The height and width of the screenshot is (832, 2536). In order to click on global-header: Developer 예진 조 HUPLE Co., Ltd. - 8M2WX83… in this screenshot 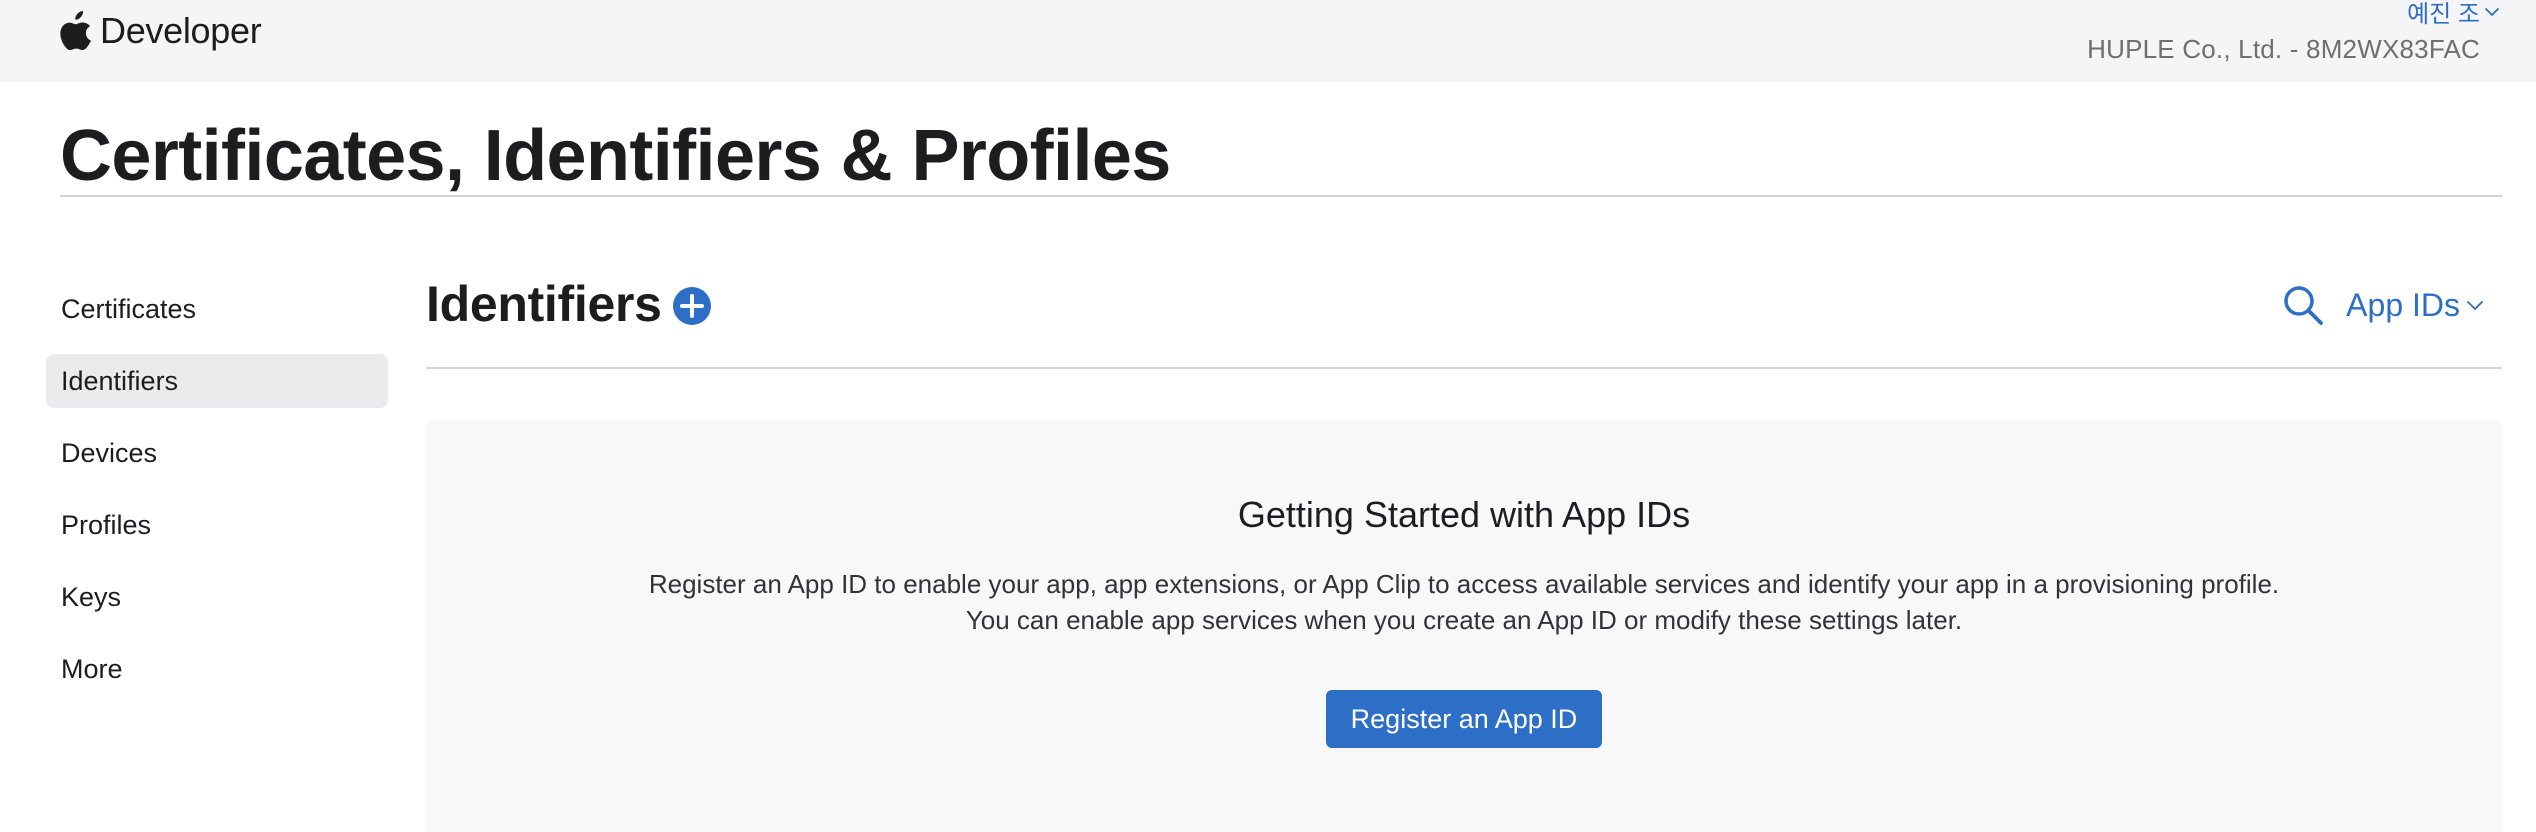, I will do `click(1268, 41)`.